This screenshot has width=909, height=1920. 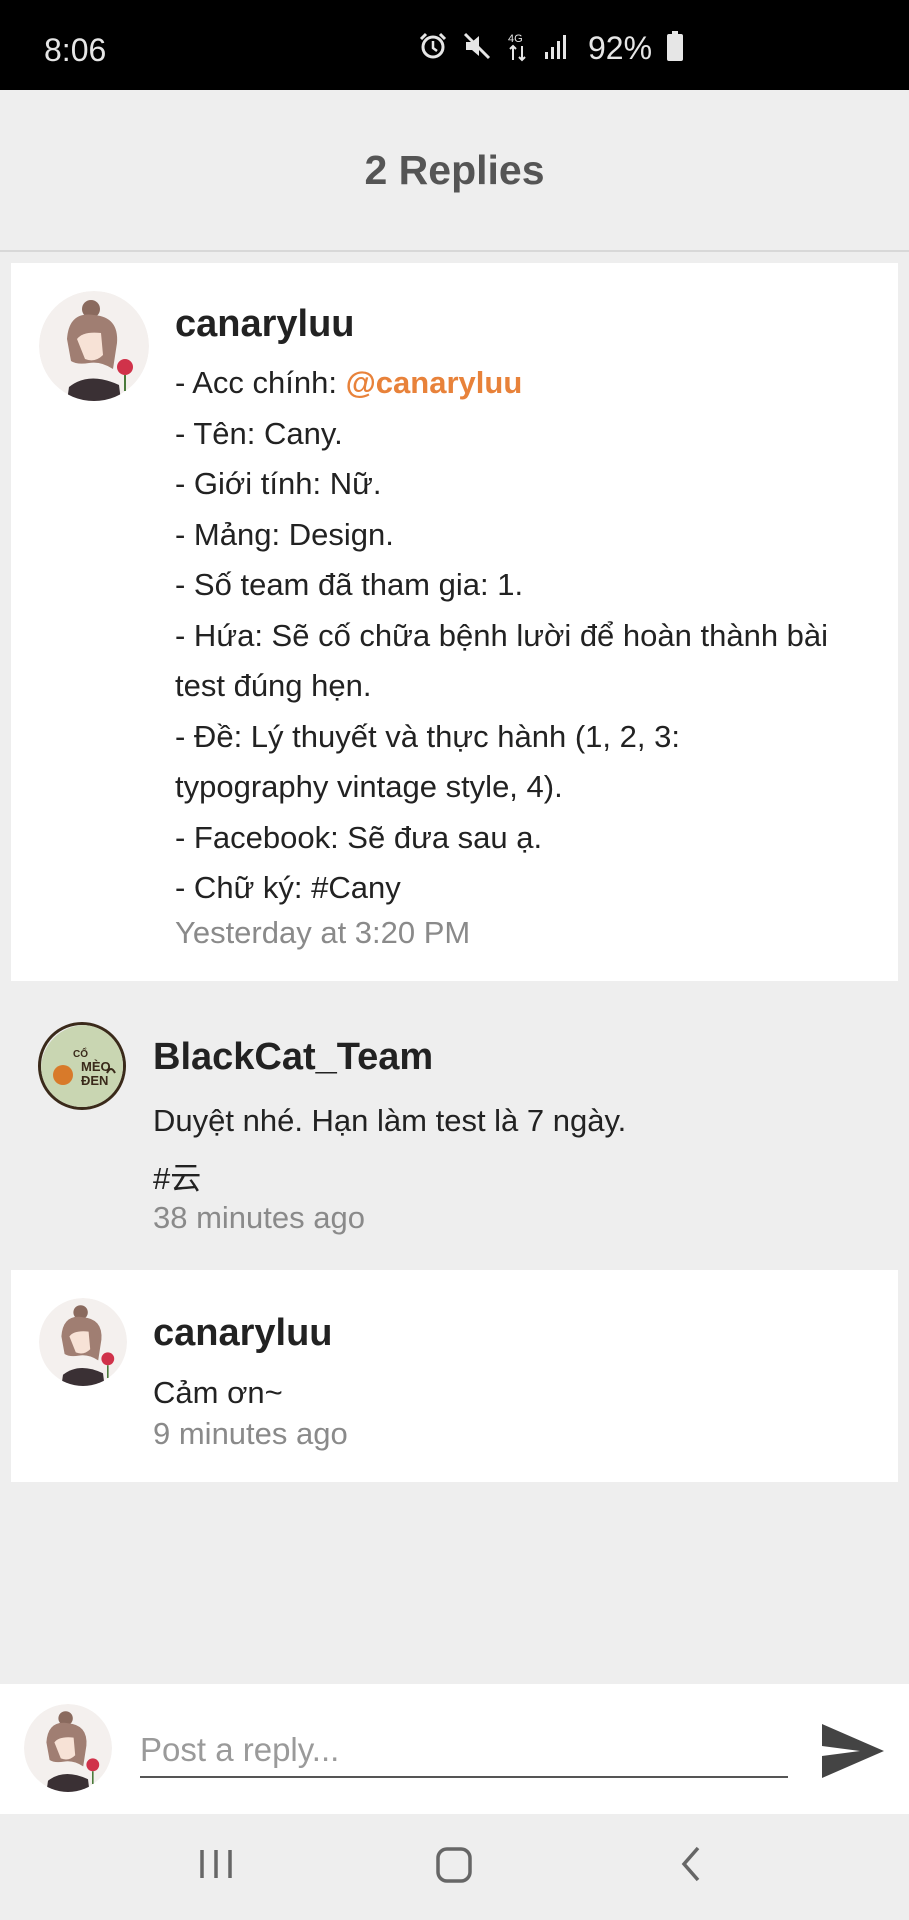 I want to click on recent-apps-icon, so click(x=216, y=1864).